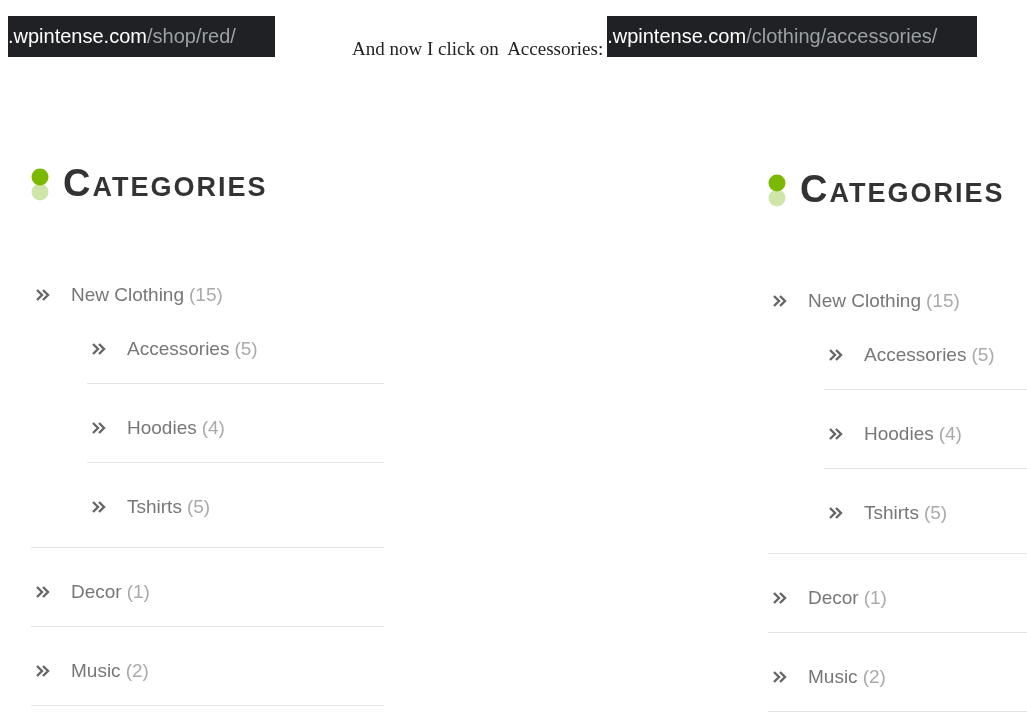  I want to click on address-bar: .wpintense.com/shop/red/, so click(141, 36).